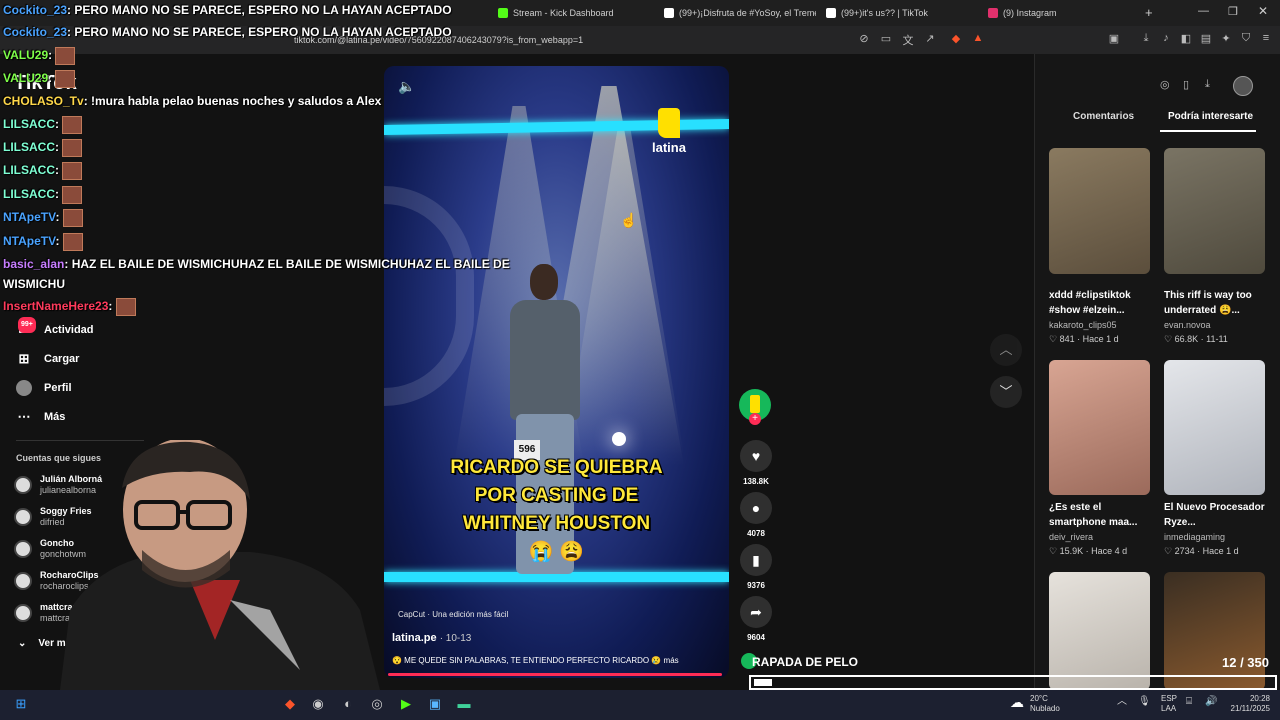 The image size is (1280, 720). What do you see at coordinates (555, 674) in the screenshot?
I see `video-progress-bar` at bounding box center [555, 674].